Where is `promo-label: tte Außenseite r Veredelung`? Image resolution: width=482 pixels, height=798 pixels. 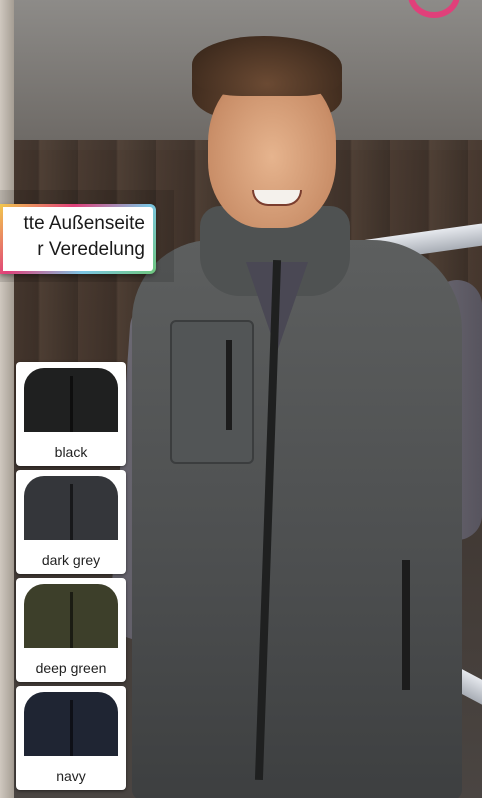 promo-label: tte Außenseite r Veredelung is located at coordinates (78, 239).